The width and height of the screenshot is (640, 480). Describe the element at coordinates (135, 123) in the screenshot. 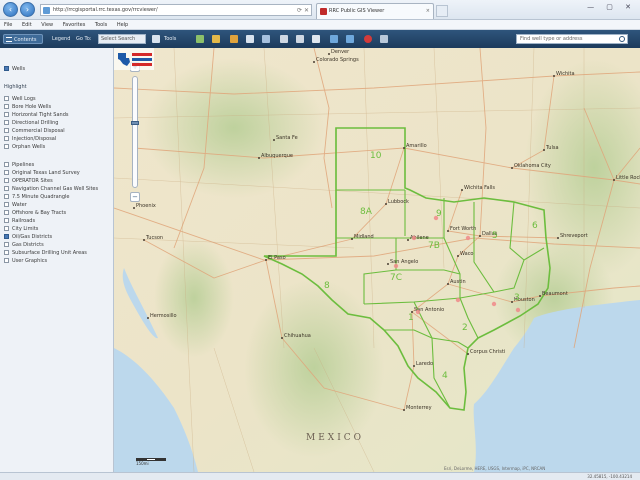

I see `zoom-slider-handle` at that location.